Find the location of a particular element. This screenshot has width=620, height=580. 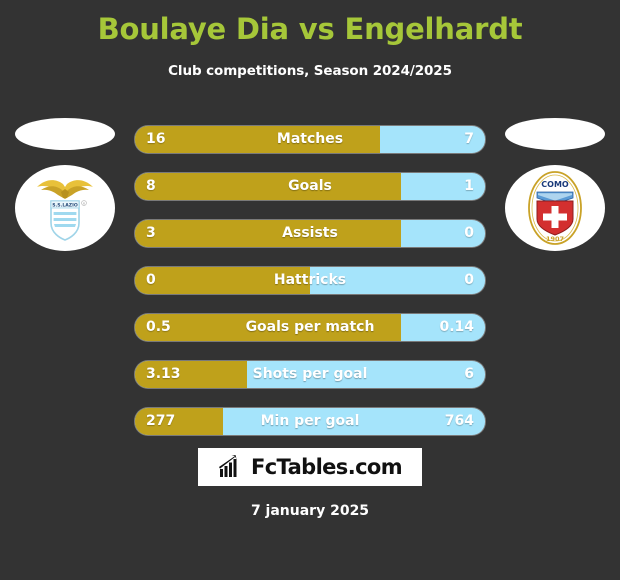

stat-row-shots-per-goal: 3.13 Shots per goal 6 is located at coordinates (310, 374).